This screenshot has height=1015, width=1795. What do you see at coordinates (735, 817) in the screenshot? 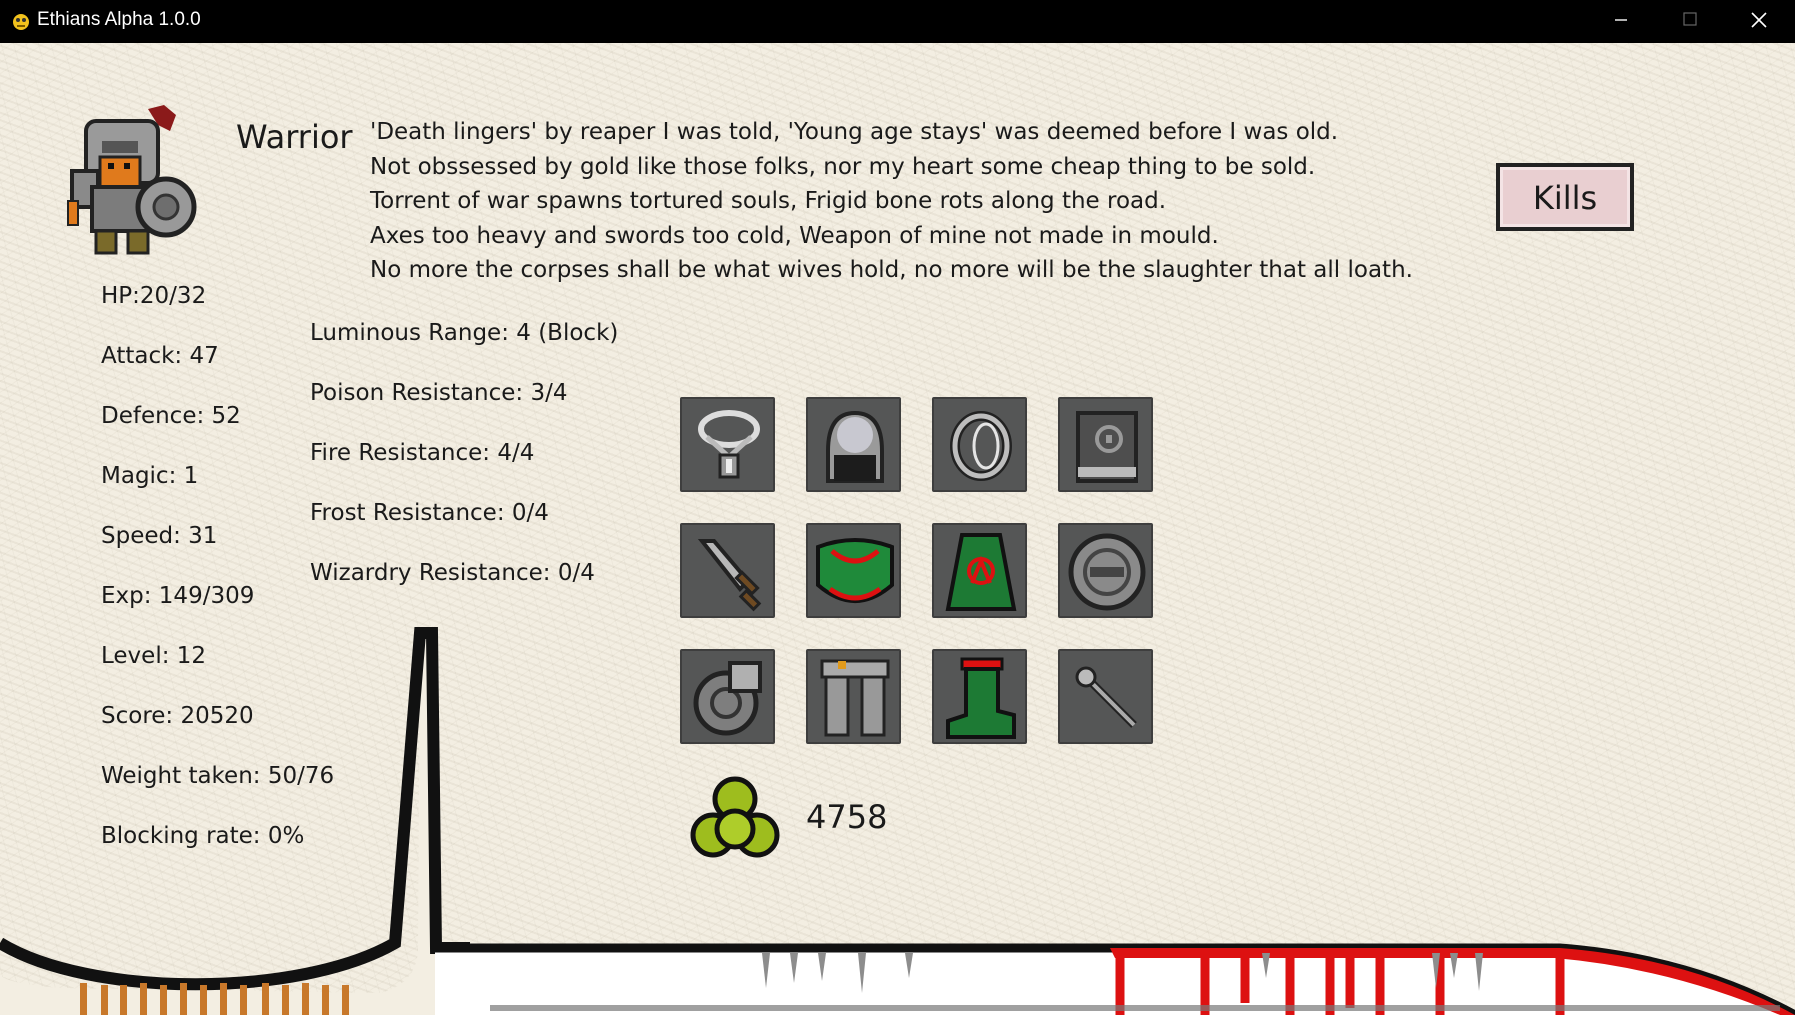
I see `gold-pile-icon` at bounding box center [735, 817].